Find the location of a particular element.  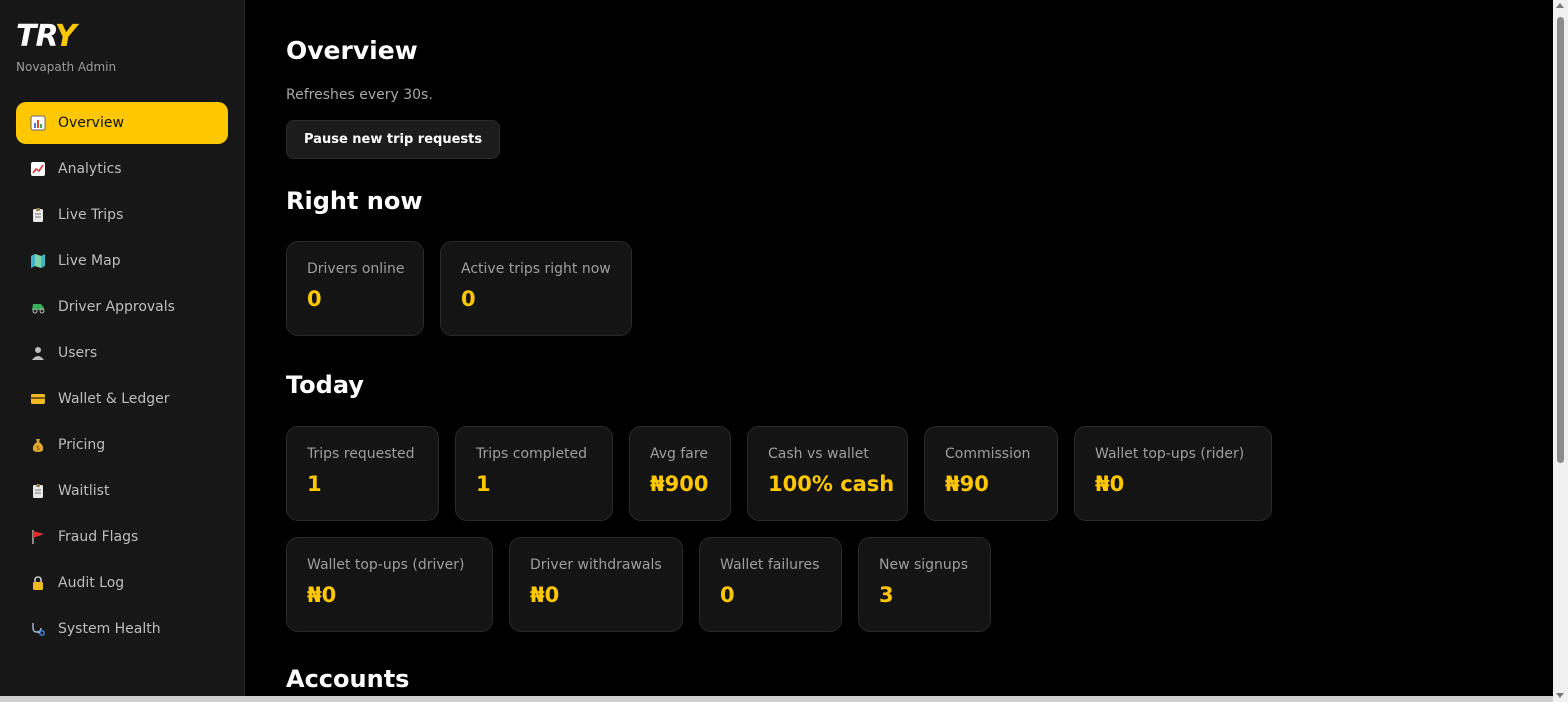

sidebar-item-analytics: Analytics is located at coordinates (122, 169).